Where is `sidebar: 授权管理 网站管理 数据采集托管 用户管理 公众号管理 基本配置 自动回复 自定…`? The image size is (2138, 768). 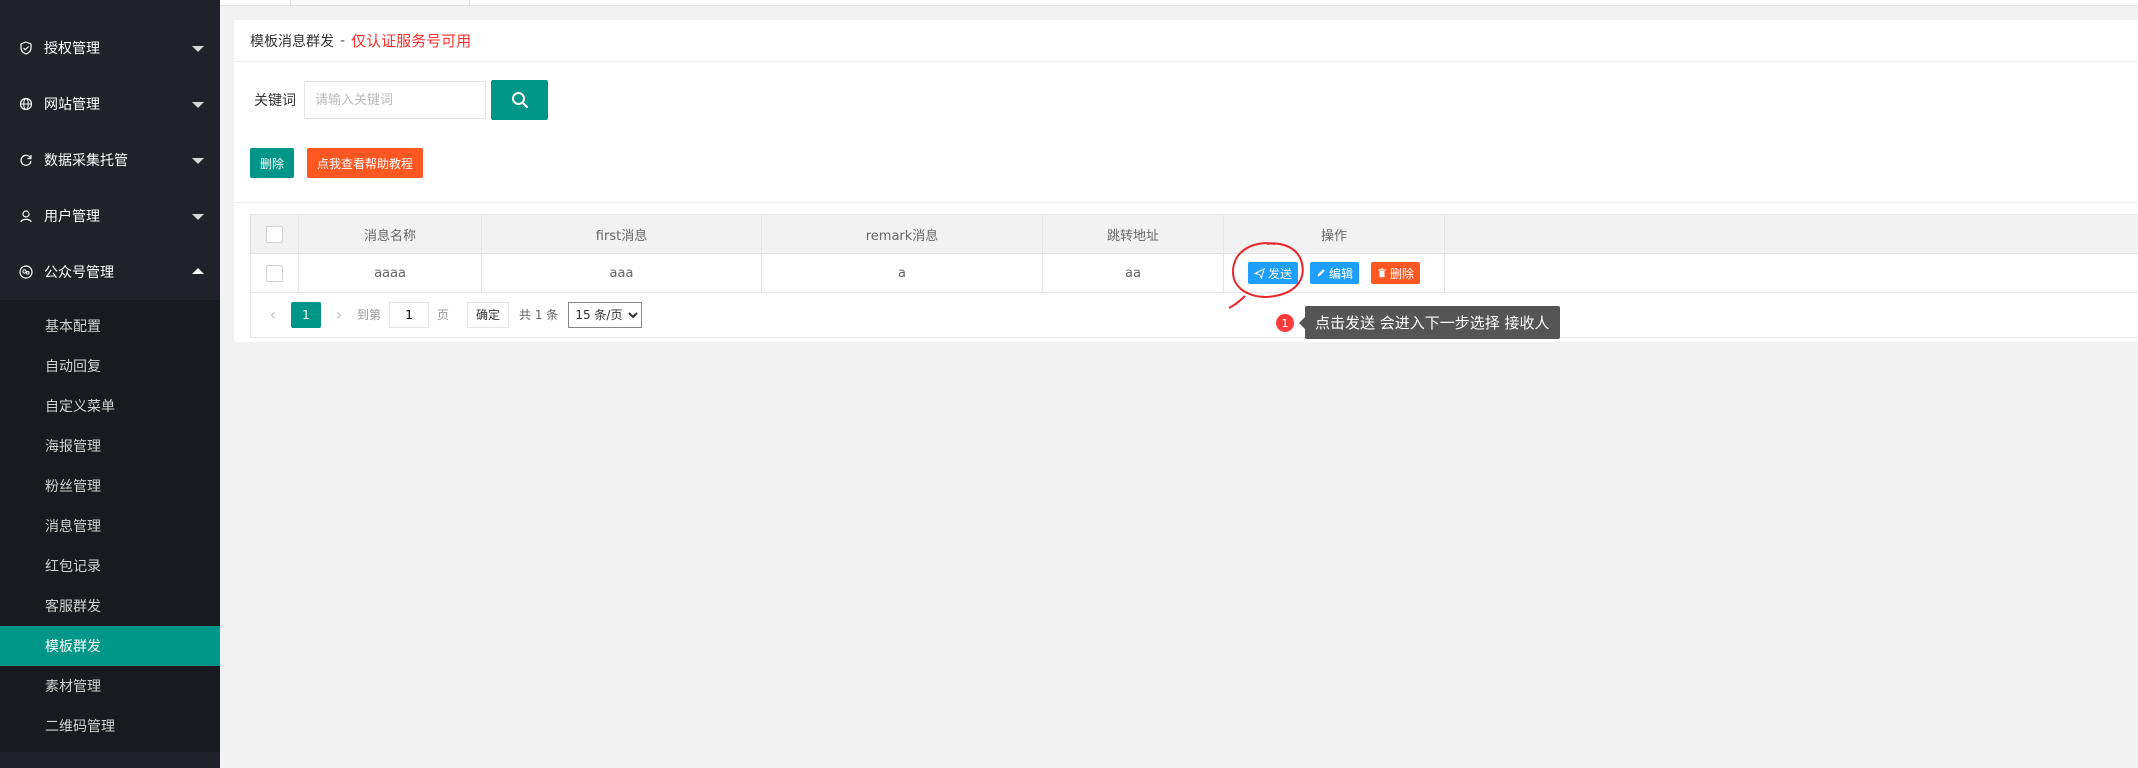 sidebar: 授权管理 网站管理 数据采集托管 用户管理 公众号管理 基本配置 自动回复 自定… is located at coordinates (110, 384).